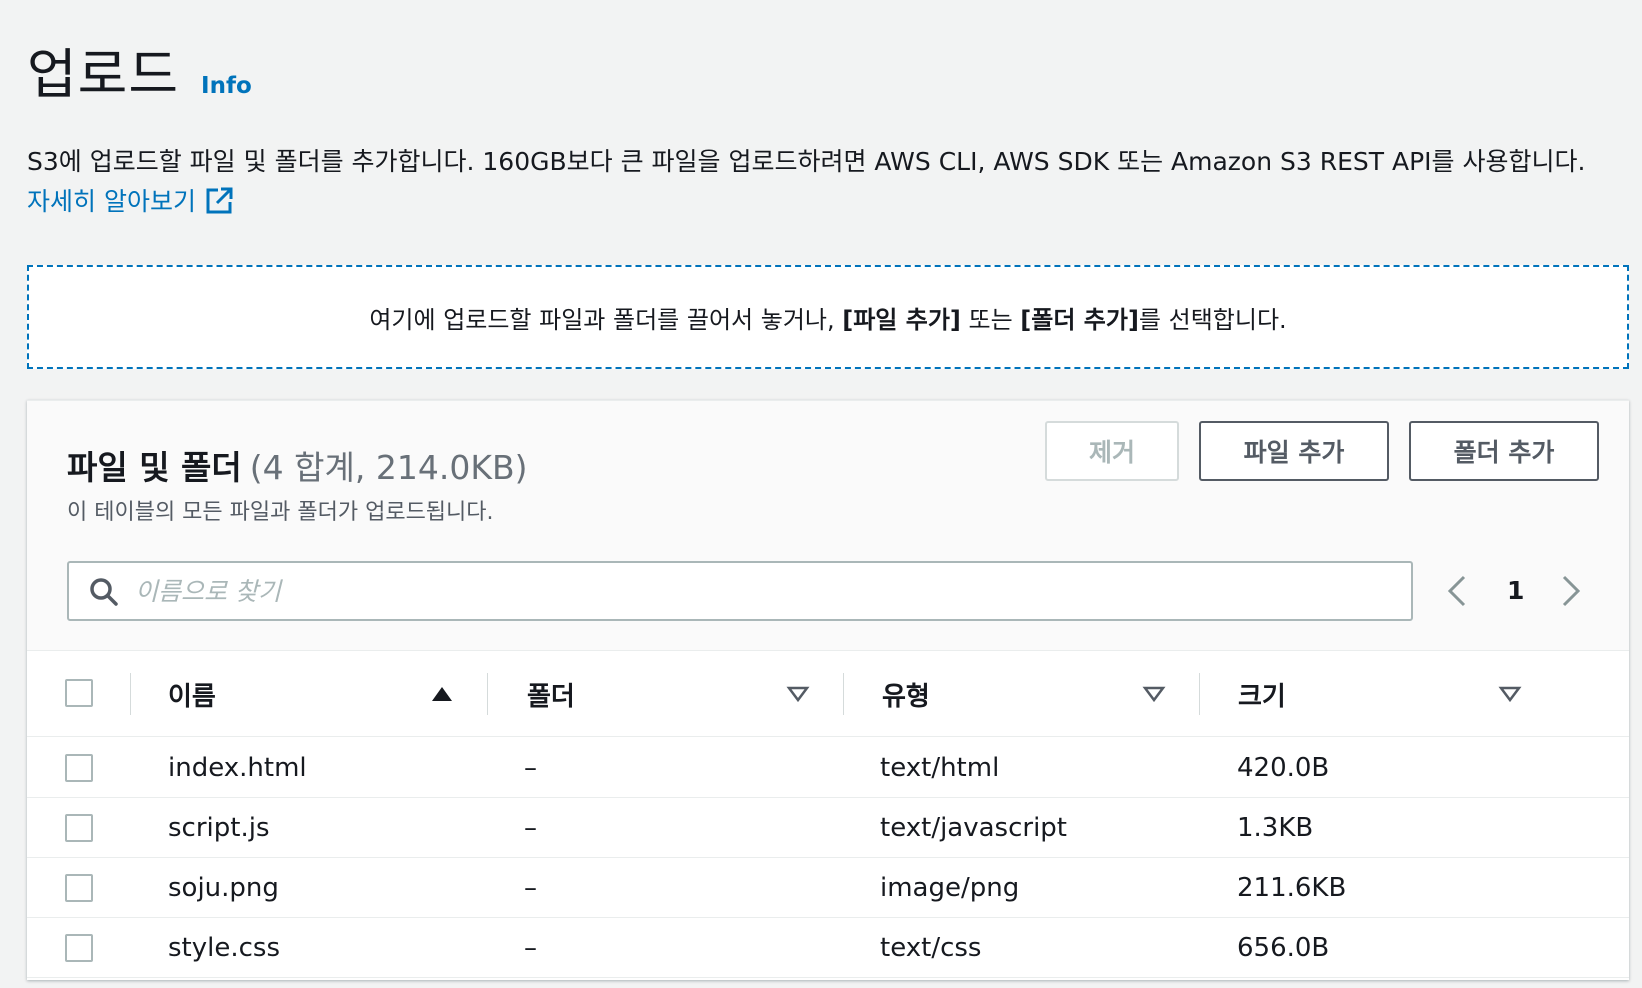 This screenshot has width=1642, height=988. I want to click on panel-description: 이 테이블의 모든 파일과 폴더가 업로드됩니다., so click(280, 512).